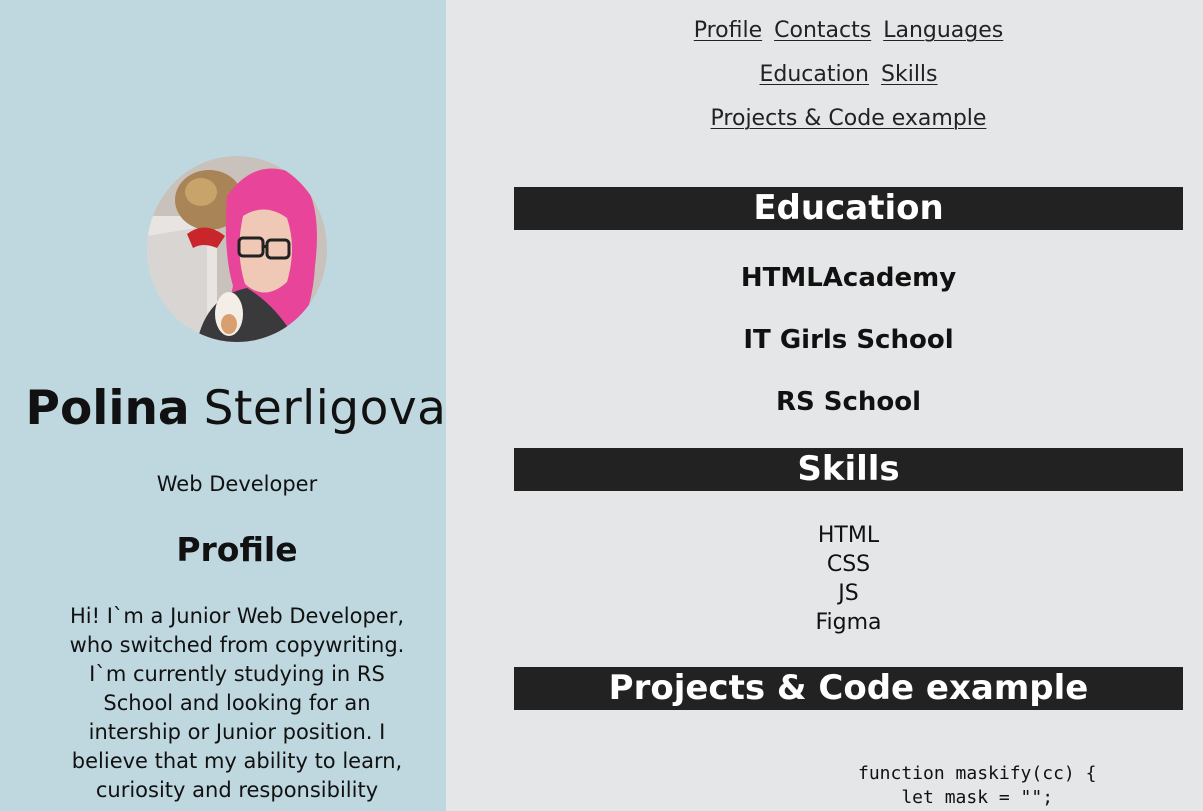 The width and height of the screenshot is (1203, 811). Describe the element at coordinates (977, 773) in the screenshot. I see `code-line: function maskify(cc) {` at that location.